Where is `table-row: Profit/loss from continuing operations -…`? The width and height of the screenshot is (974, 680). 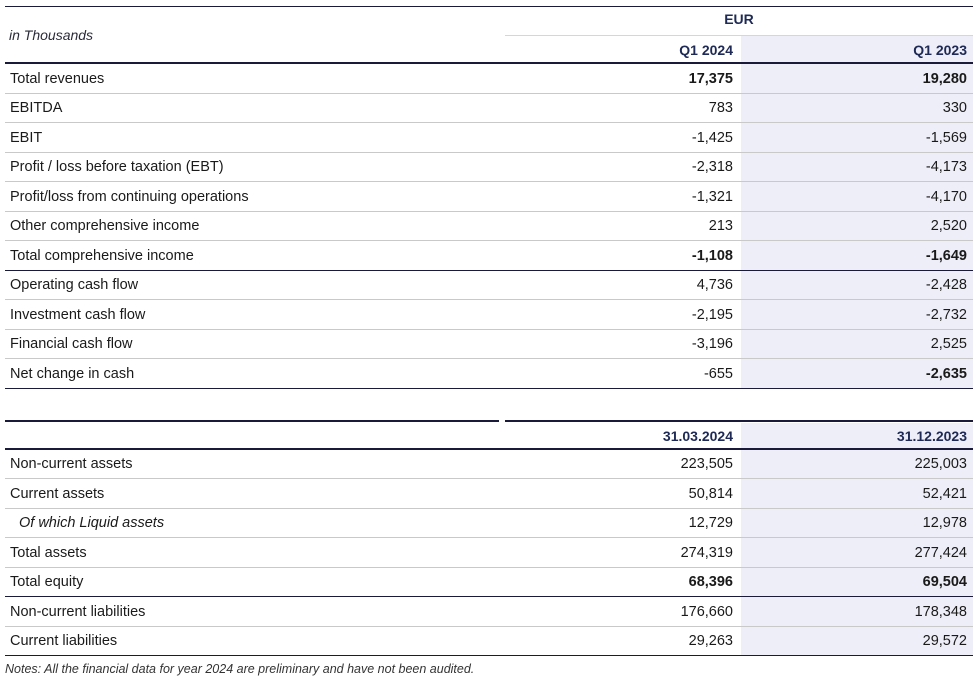
table-row: Profit/loss from continuing operations -… is located at coordinates (489, 197).